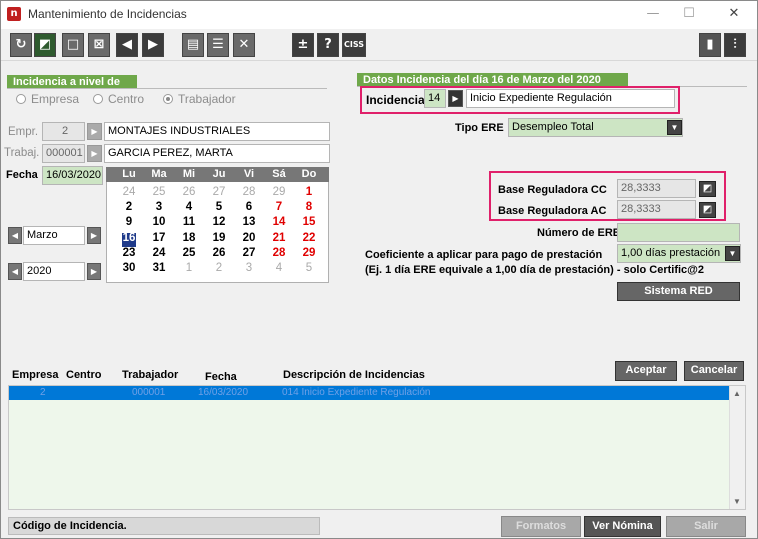 The height and width of the screenshot is (539, 758). Describe the element at coordinates (150, 375) in the screenshot. I see `col-trabajador: Trabajador` at that location.